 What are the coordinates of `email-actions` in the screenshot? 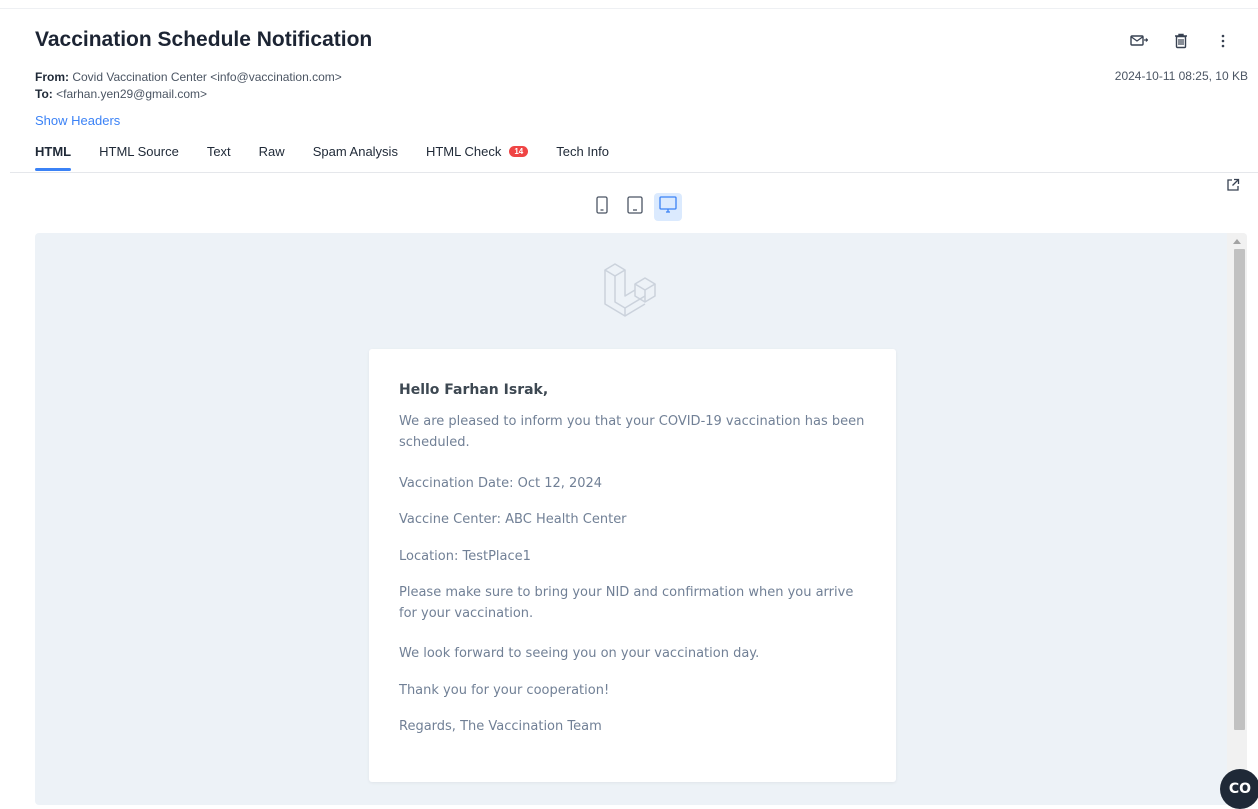 It's located at (1181, 41).